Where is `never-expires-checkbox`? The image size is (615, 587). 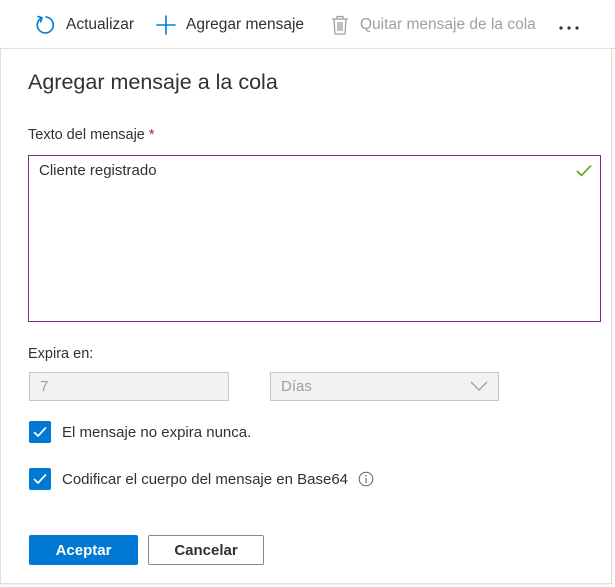
never-expires-checkbox is located at coordinates (40, 432).